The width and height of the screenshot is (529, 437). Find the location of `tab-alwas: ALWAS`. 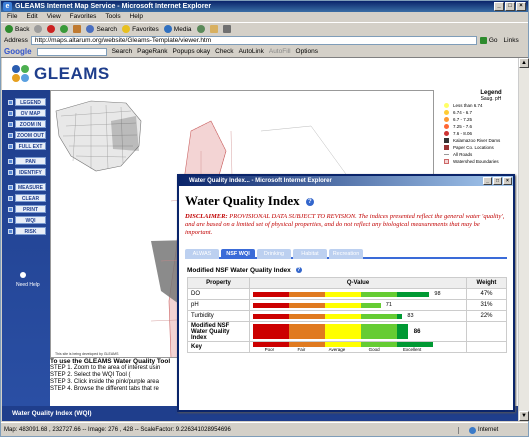

tab-alwas: ALWAS is located at coordinates (202, 254).